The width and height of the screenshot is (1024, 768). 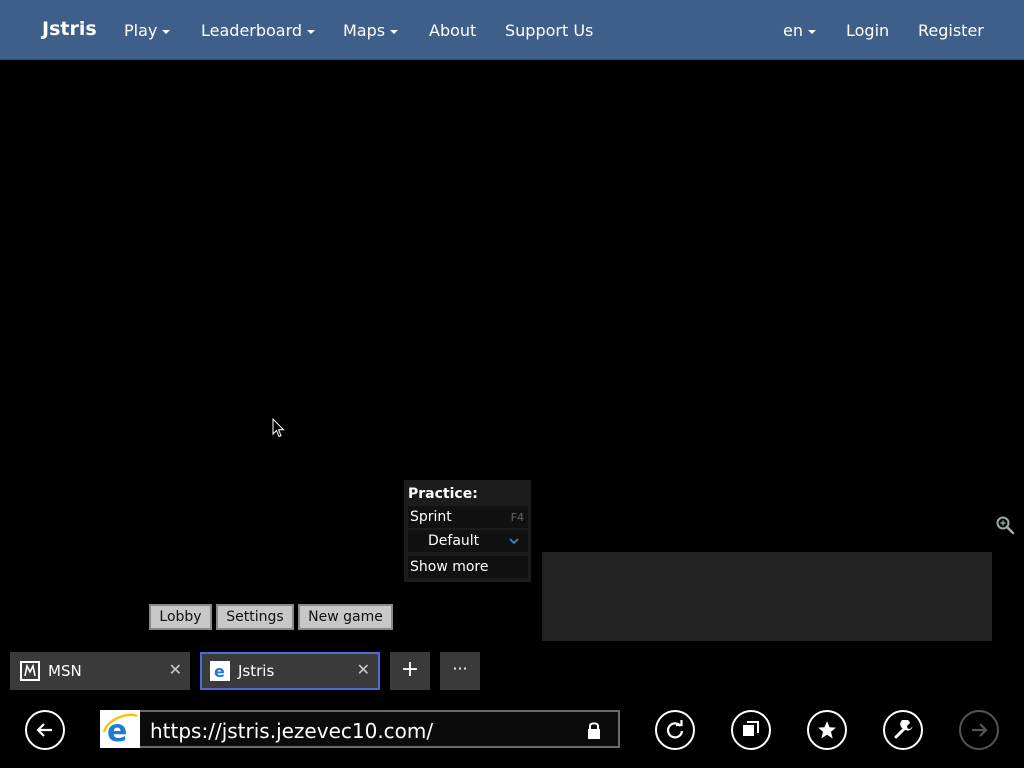 I want to click on new-tab-button: +, so click(x=410, y=671).